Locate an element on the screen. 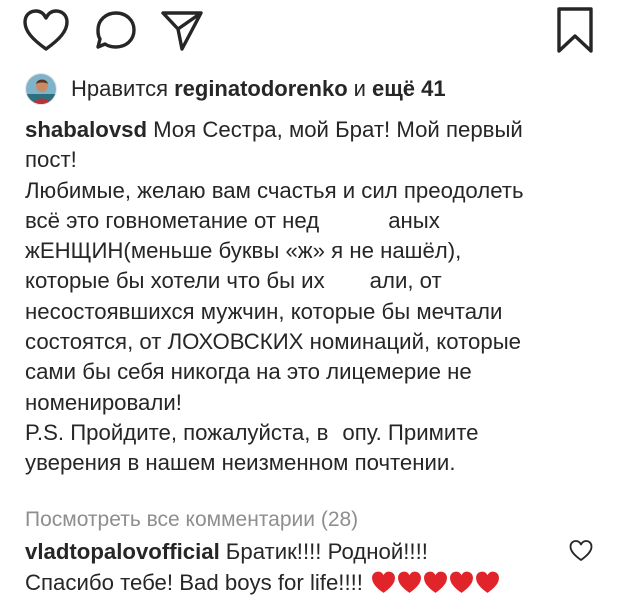 The height and width of the screenshot is (604, 620). likes-others-count: ещё 41 is located at coordinates (409, 89).